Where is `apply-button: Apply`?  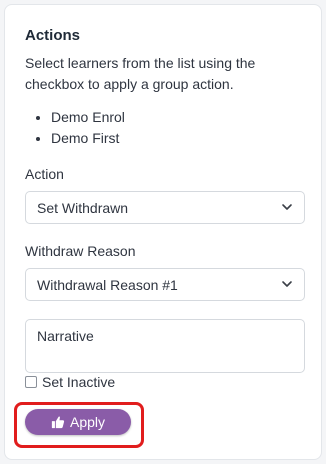
apply-button: Apply is located at coordinates (78, 422).